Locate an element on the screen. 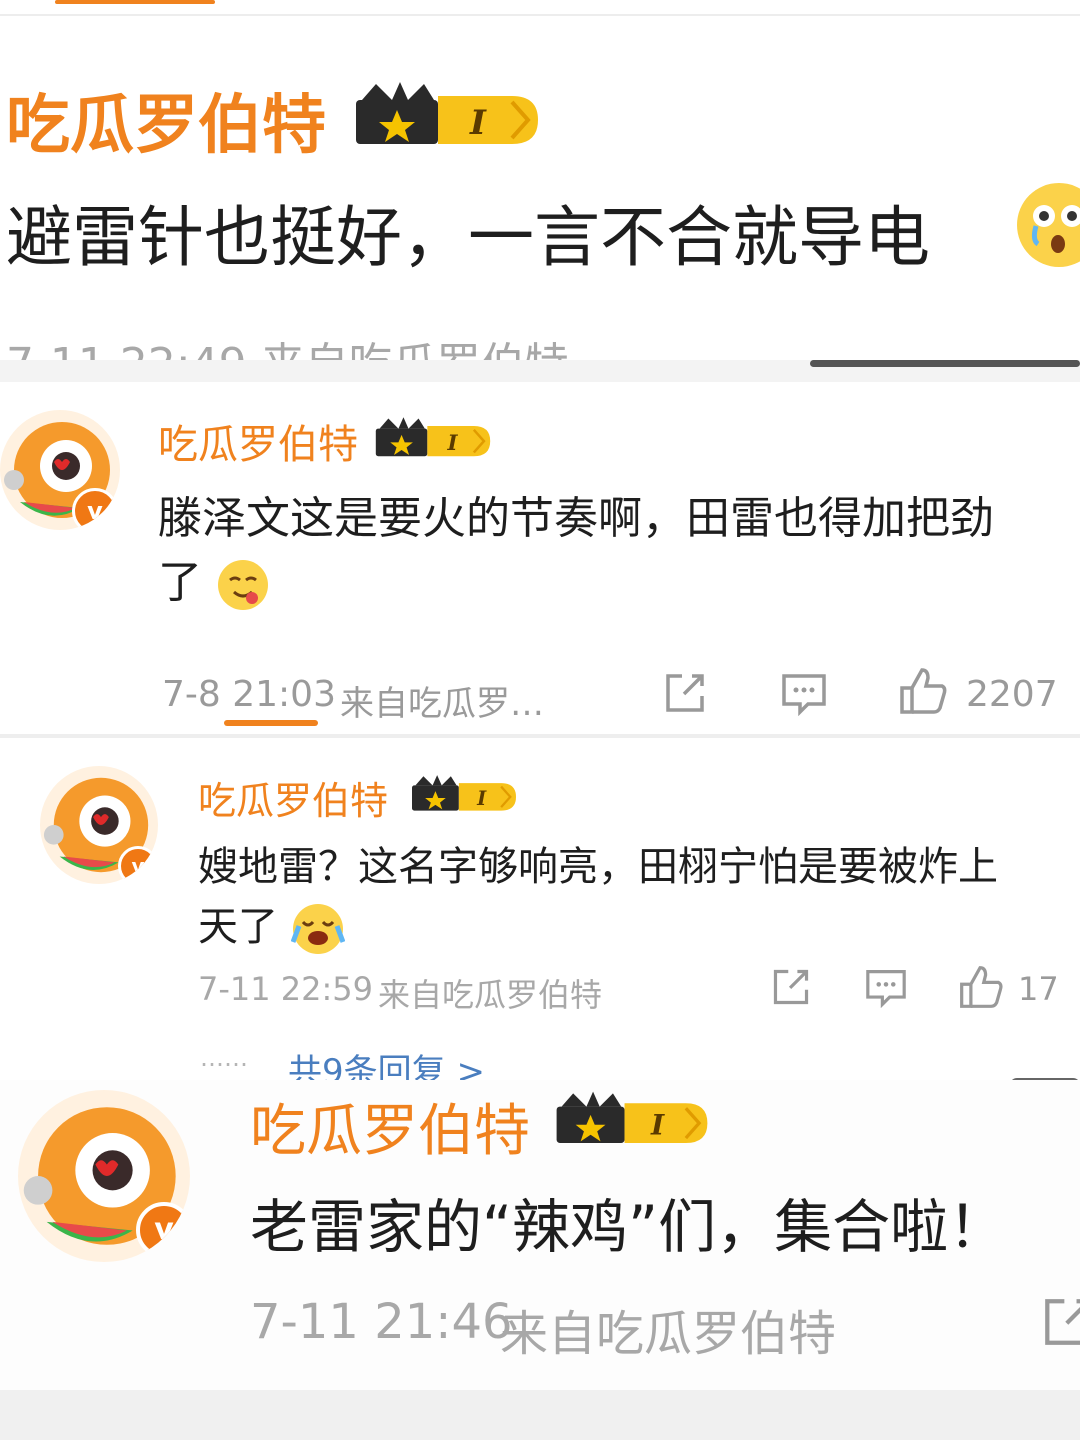  post-meta-clipped: 7-11 22:49 来自吃瓜罗伯特 is located at coordinates (287, 344).